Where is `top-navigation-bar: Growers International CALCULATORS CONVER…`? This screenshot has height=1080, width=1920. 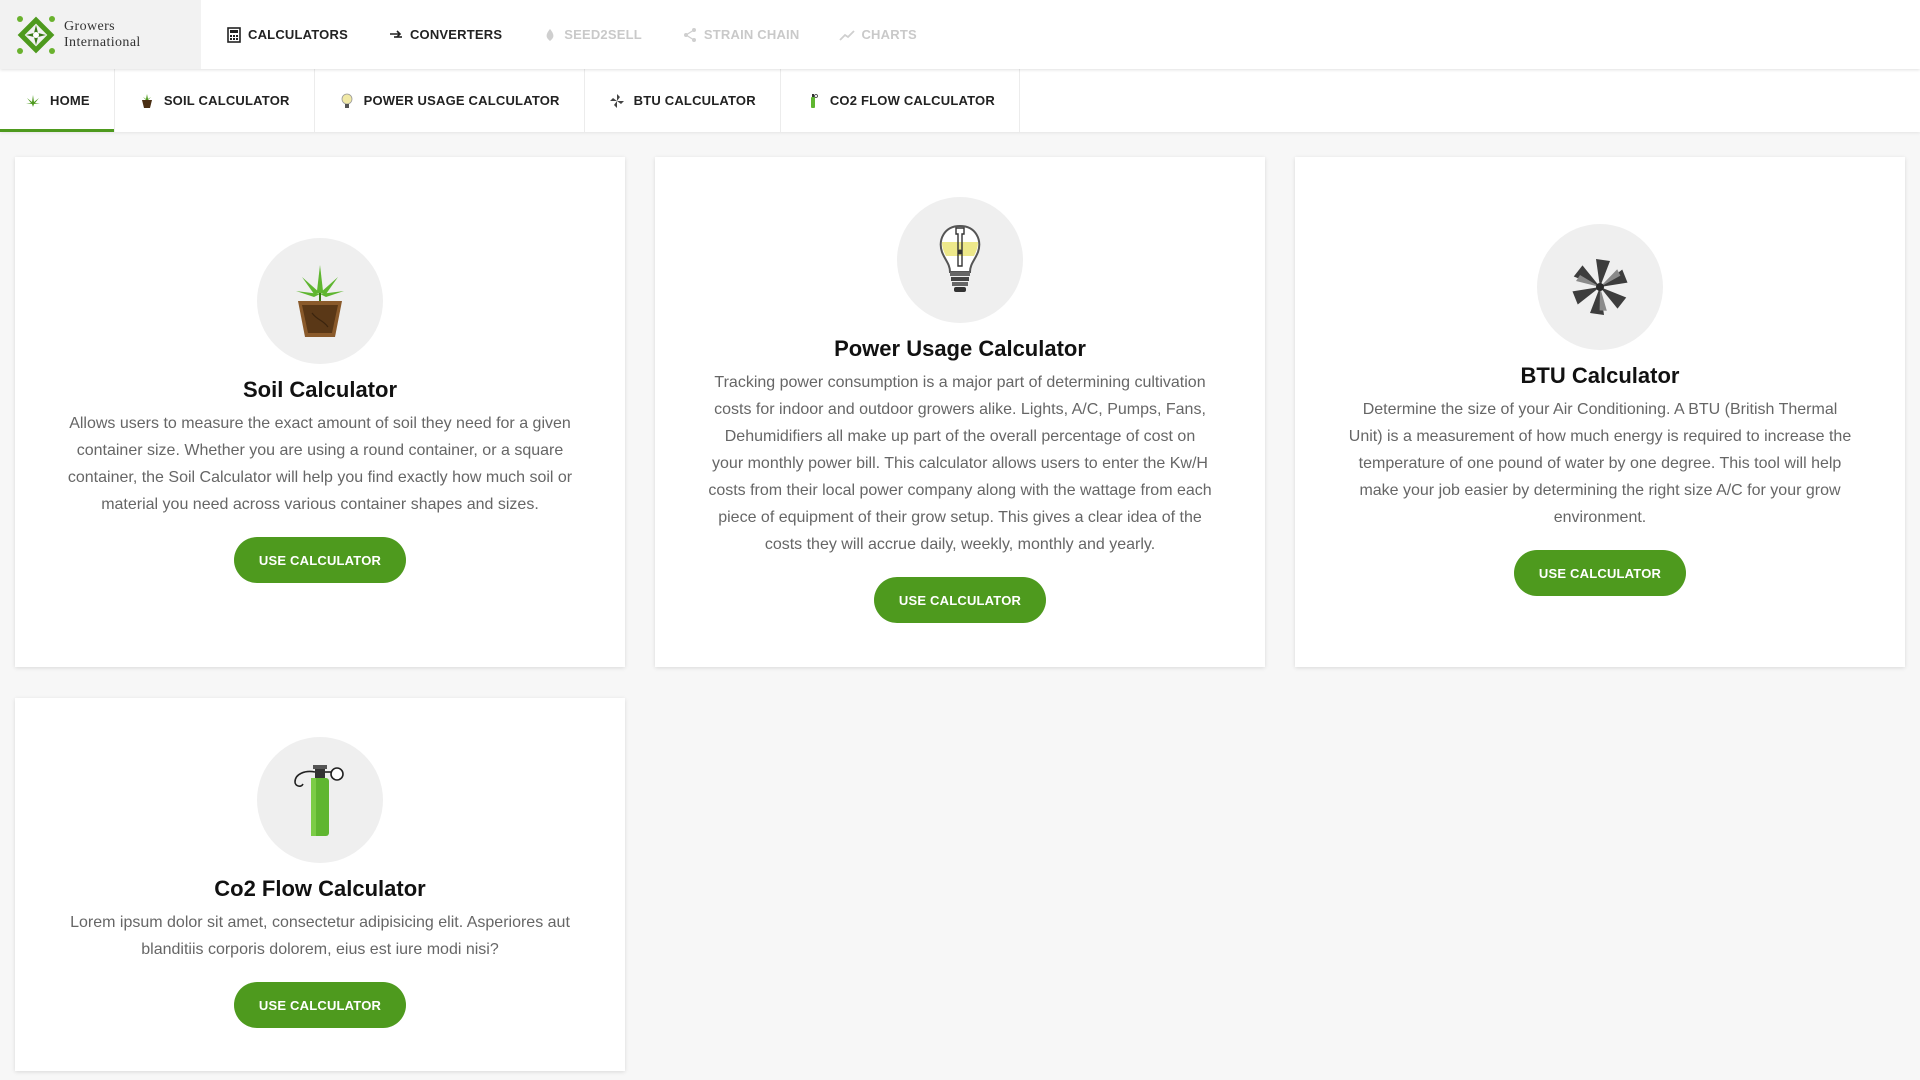 top-navigation-bar: Growers International CALCULATORS CONVER… is located at coordinates (960, 34).